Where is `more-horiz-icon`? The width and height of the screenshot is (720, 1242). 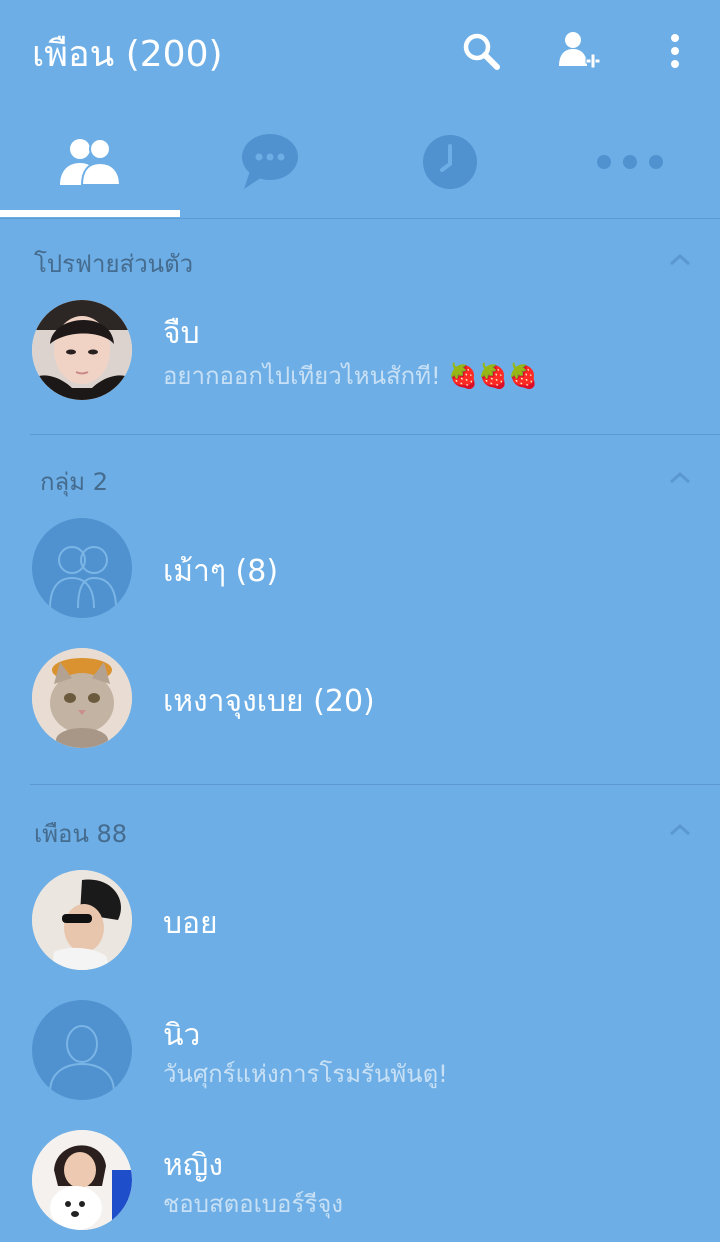
more-horiz-icon is located at coordinates (630, 164).